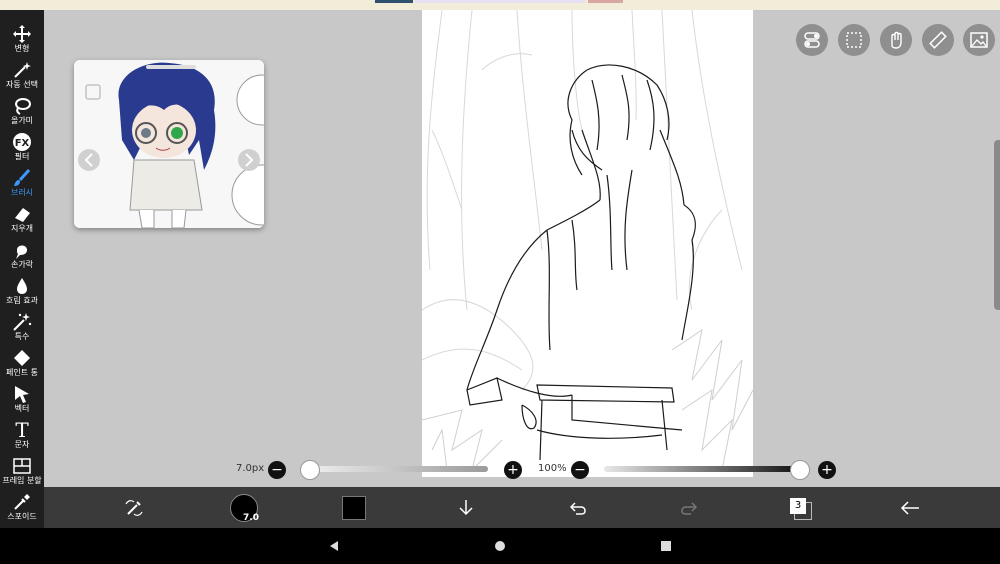 This screenshot has width=1000, height=564. I want to click on side-panel-handle, so click(997, 225).